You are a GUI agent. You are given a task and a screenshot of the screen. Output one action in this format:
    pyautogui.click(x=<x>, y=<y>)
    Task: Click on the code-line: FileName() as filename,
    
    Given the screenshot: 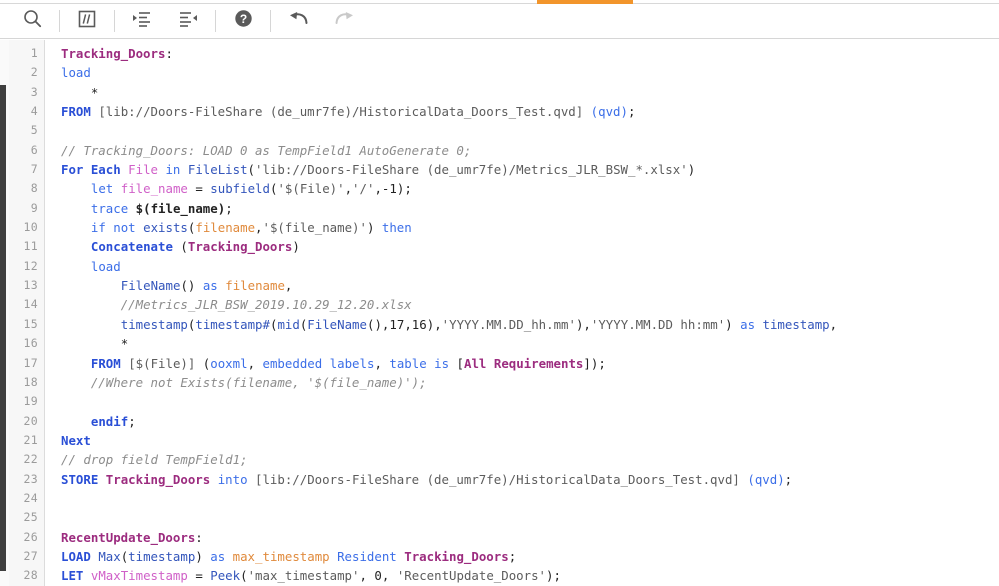 What is the action you would take?
    pyautogui.click(x=206, y=286)
    